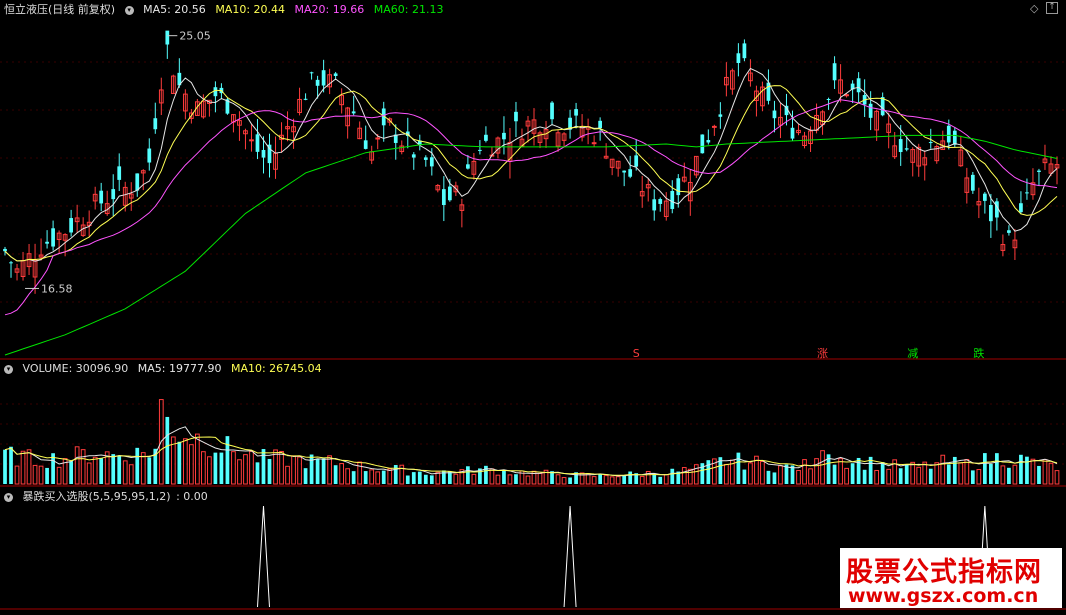 The width and height of the screenshot is (1066, 615). What do you see at coordinates (192, 496) in the screenshot?
I see `indicator-value: : 0.00` at bounding box center [192, 496].